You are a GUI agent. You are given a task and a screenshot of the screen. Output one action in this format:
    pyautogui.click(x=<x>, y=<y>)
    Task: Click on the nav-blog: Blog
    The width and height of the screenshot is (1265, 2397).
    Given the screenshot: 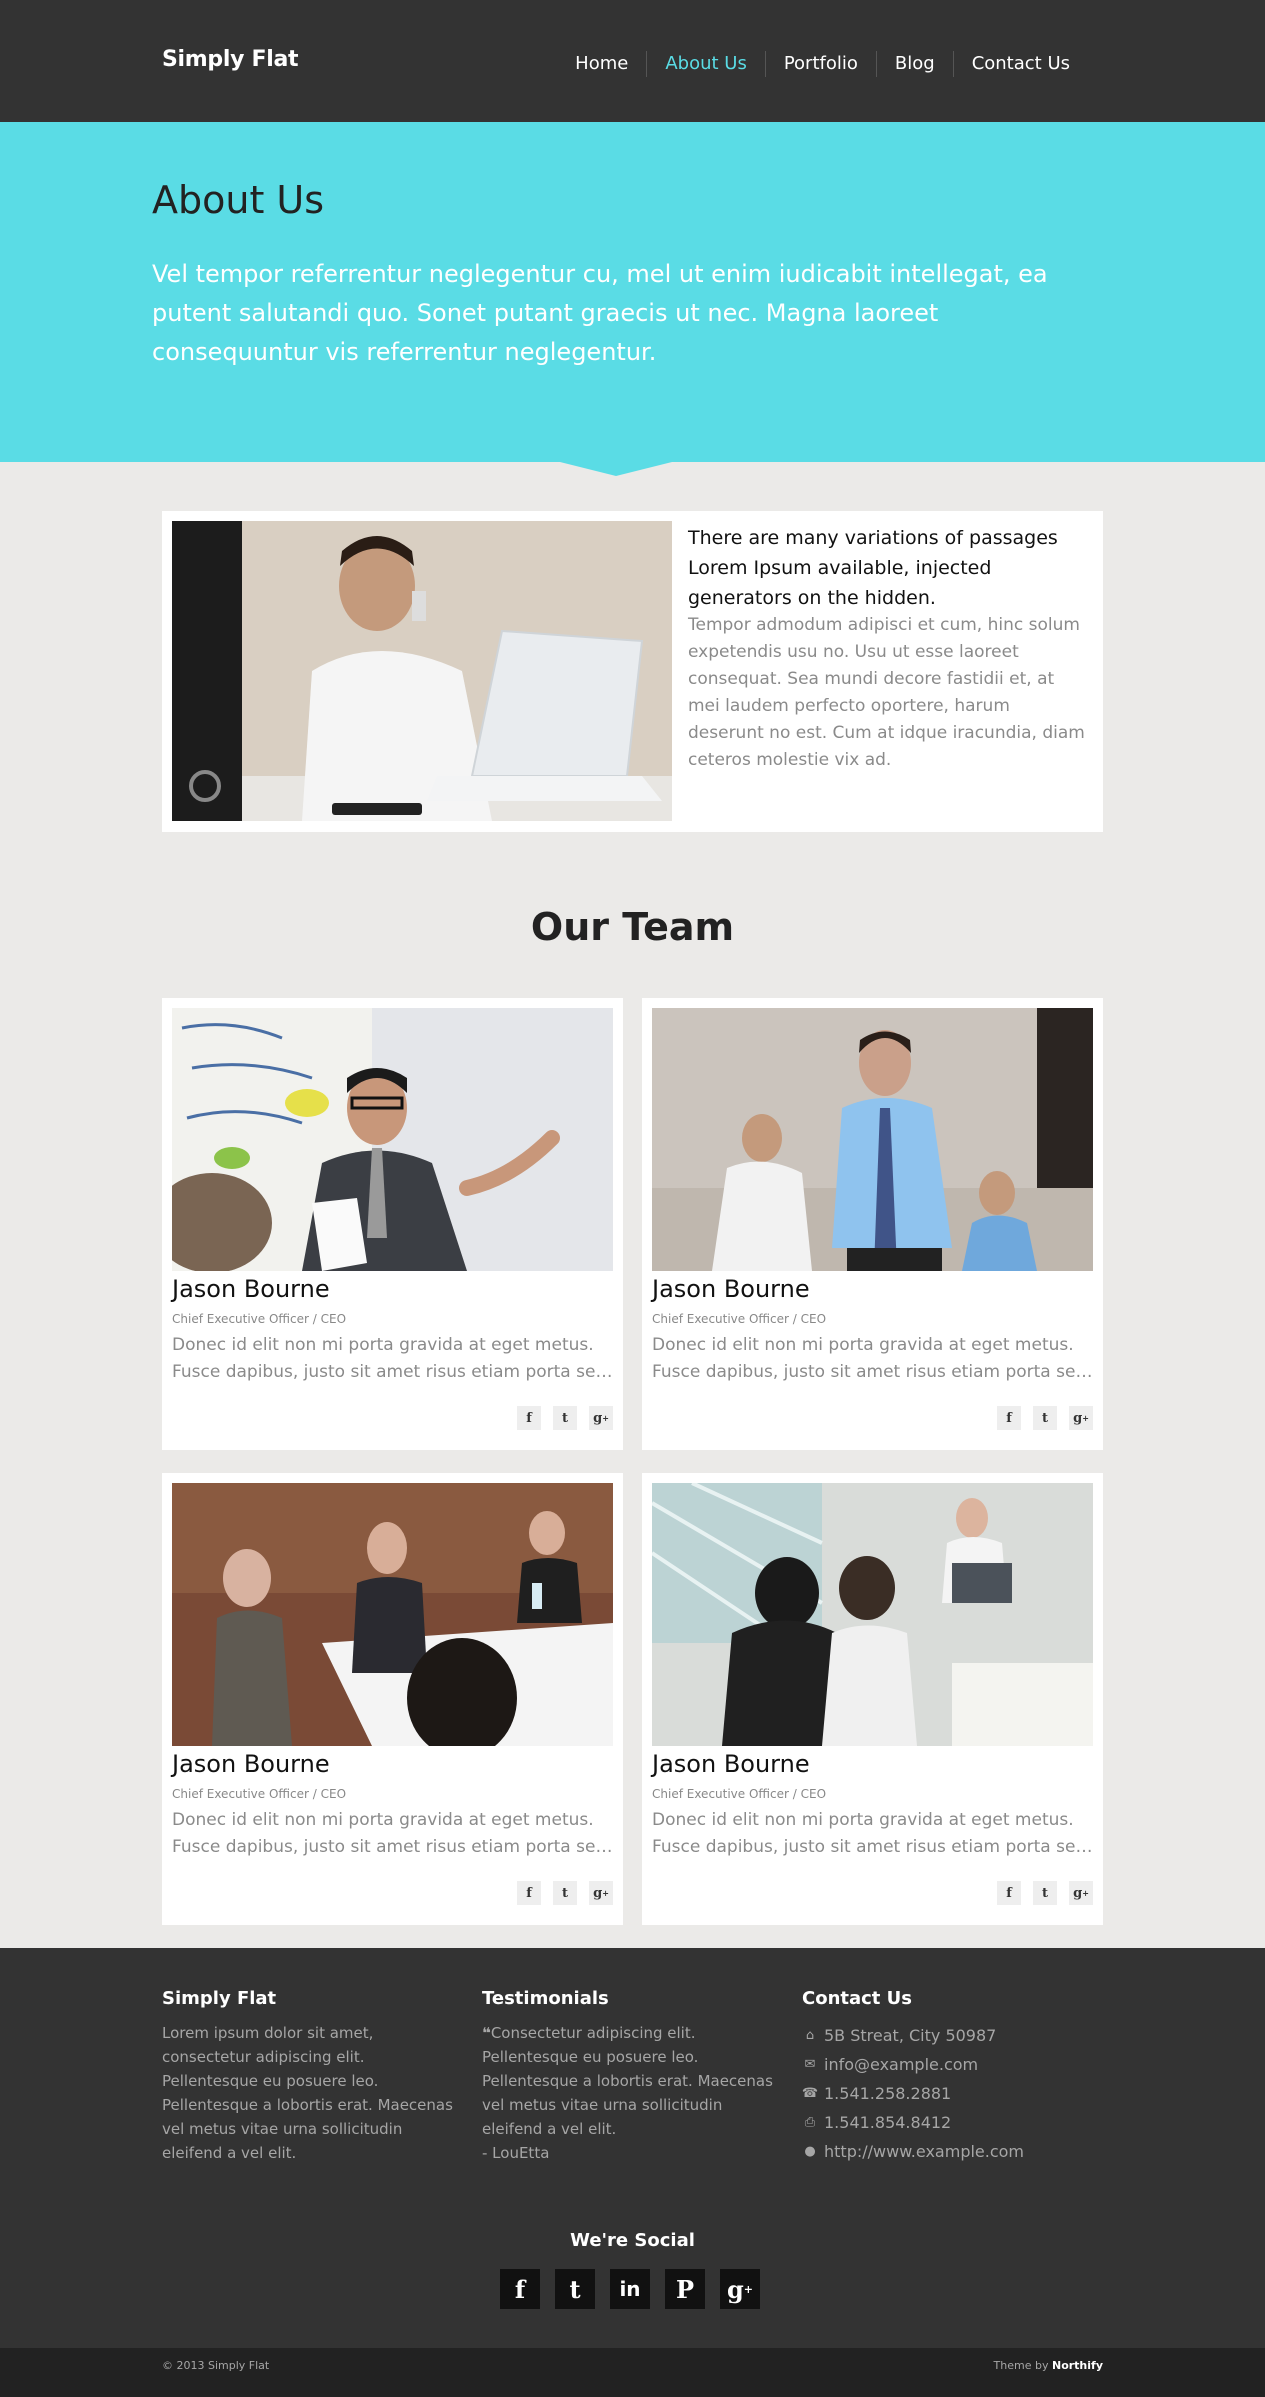 What is the action you would take?
    pyautogui.click(x=914, y=64)
    